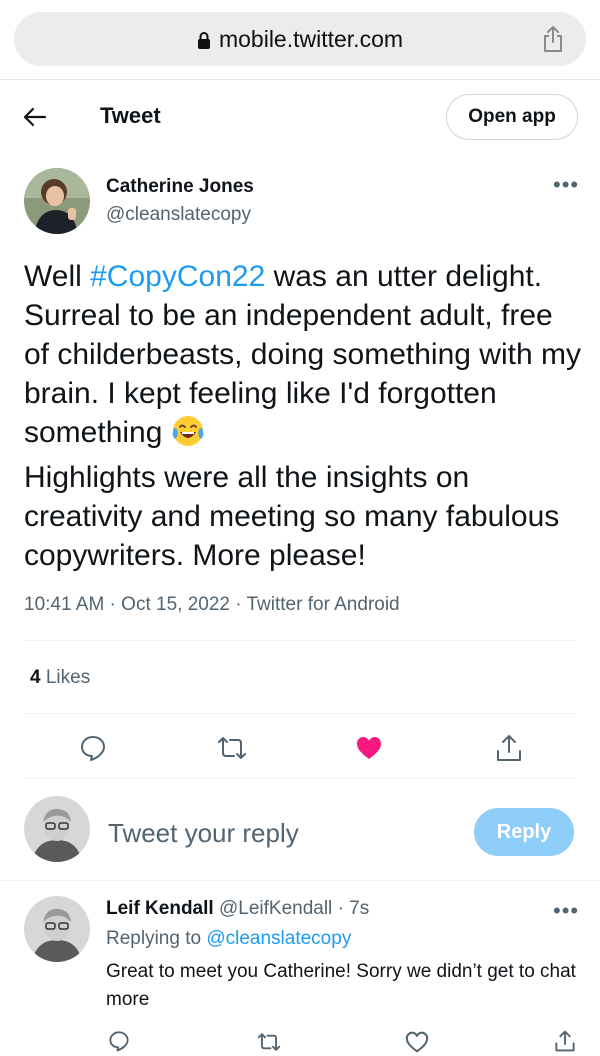 Image resolution: width=600 pixels, height=1056 pixels. I want to click on lock-icon, so click(204, 41).